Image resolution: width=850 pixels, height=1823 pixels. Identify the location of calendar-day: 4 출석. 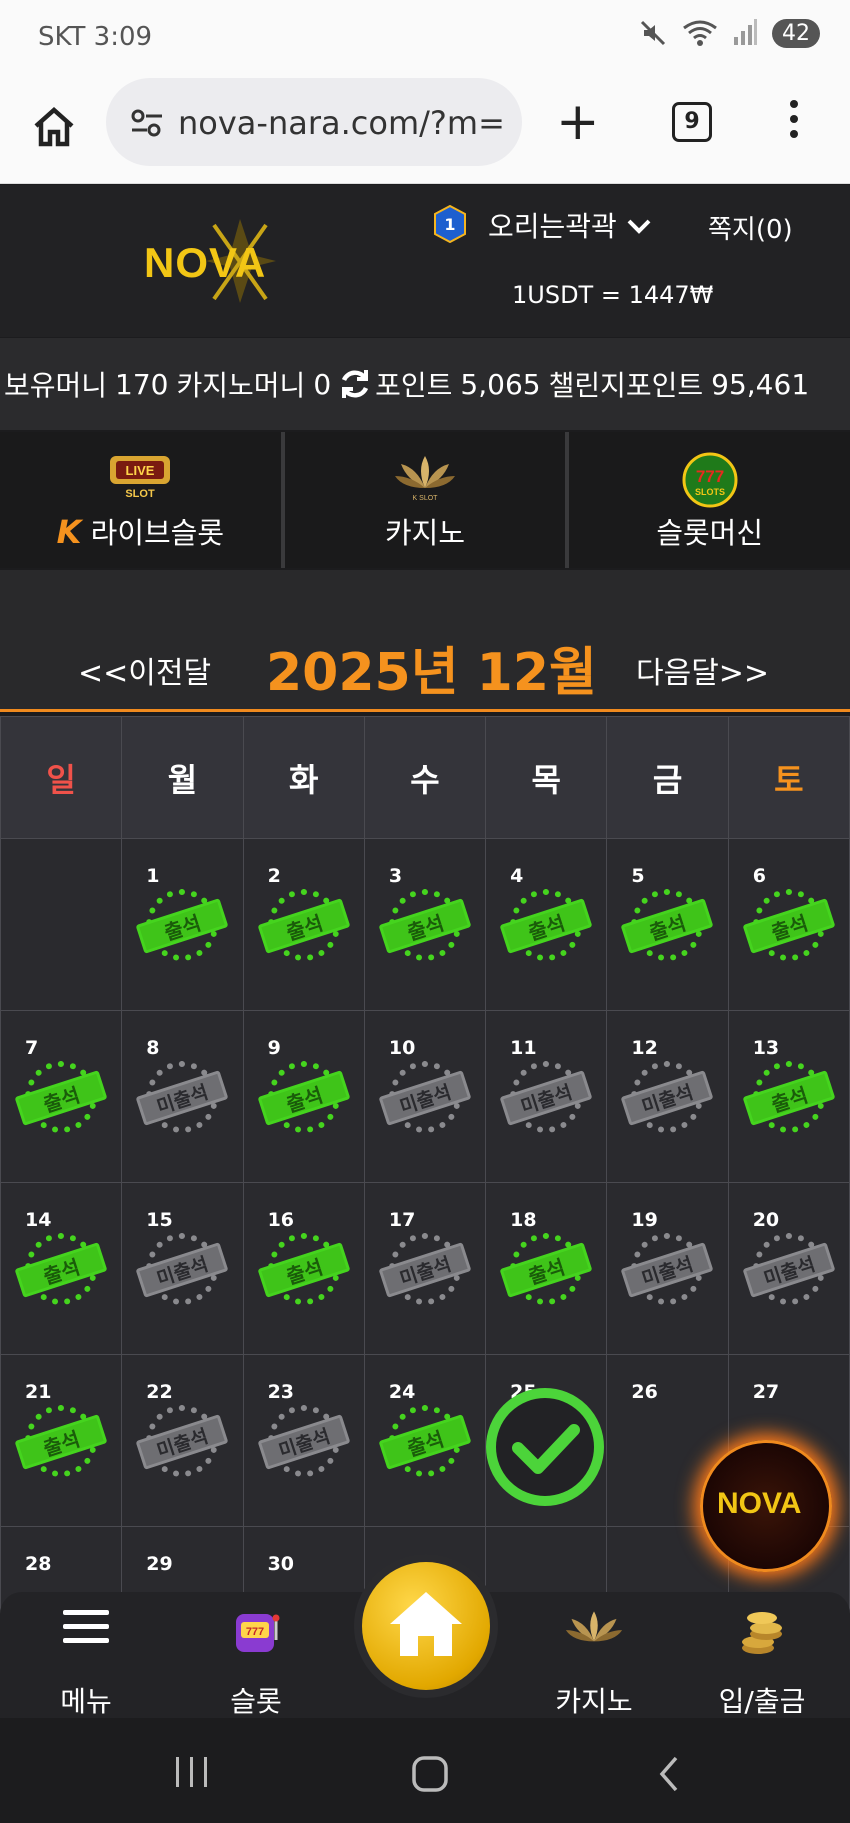
(546, 924).